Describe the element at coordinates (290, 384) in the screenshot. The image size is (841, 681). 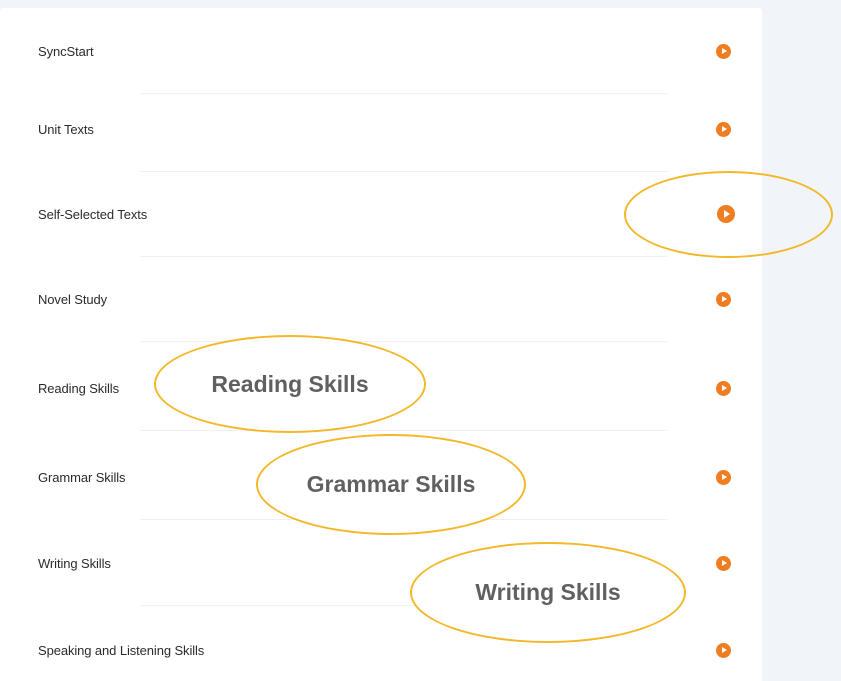
I see `callout-reading-skills: Reading Skills` at that location.